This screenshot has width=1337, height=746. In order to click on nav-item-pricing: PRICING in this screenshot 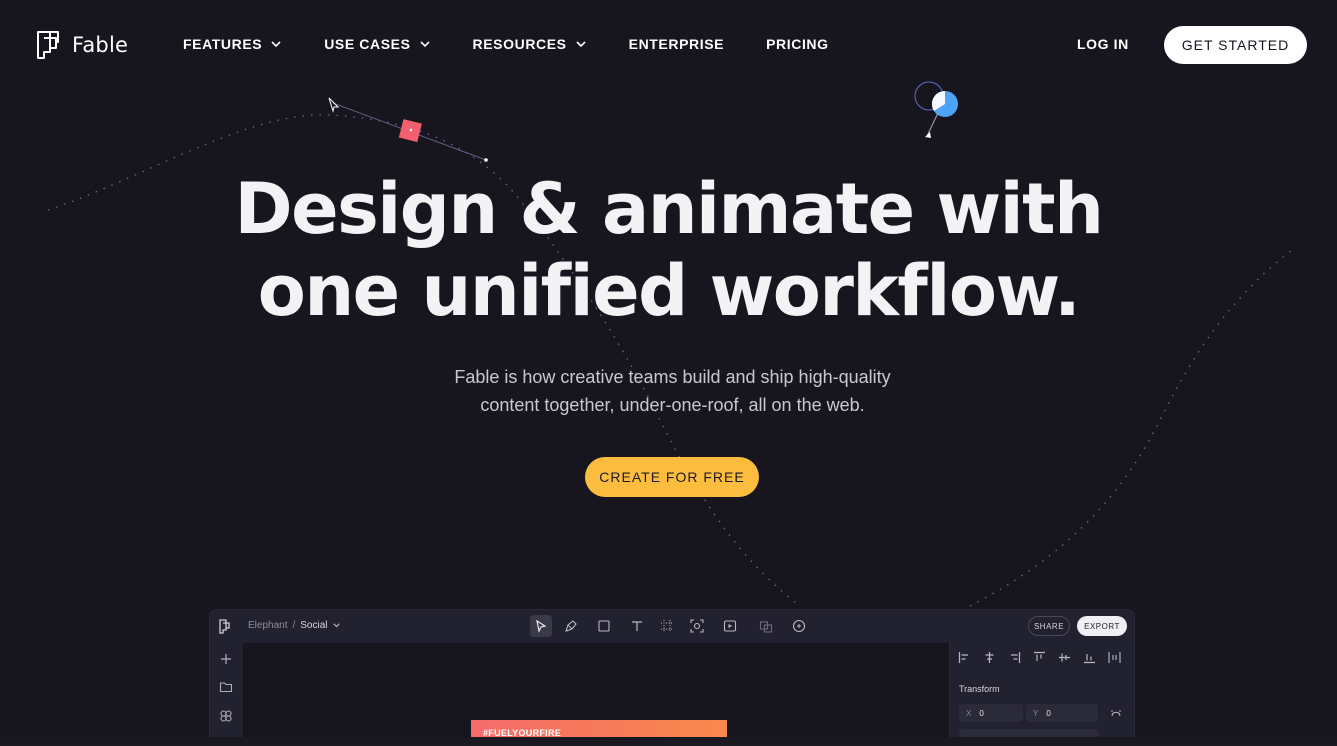, I will do `click(797, 44)`.